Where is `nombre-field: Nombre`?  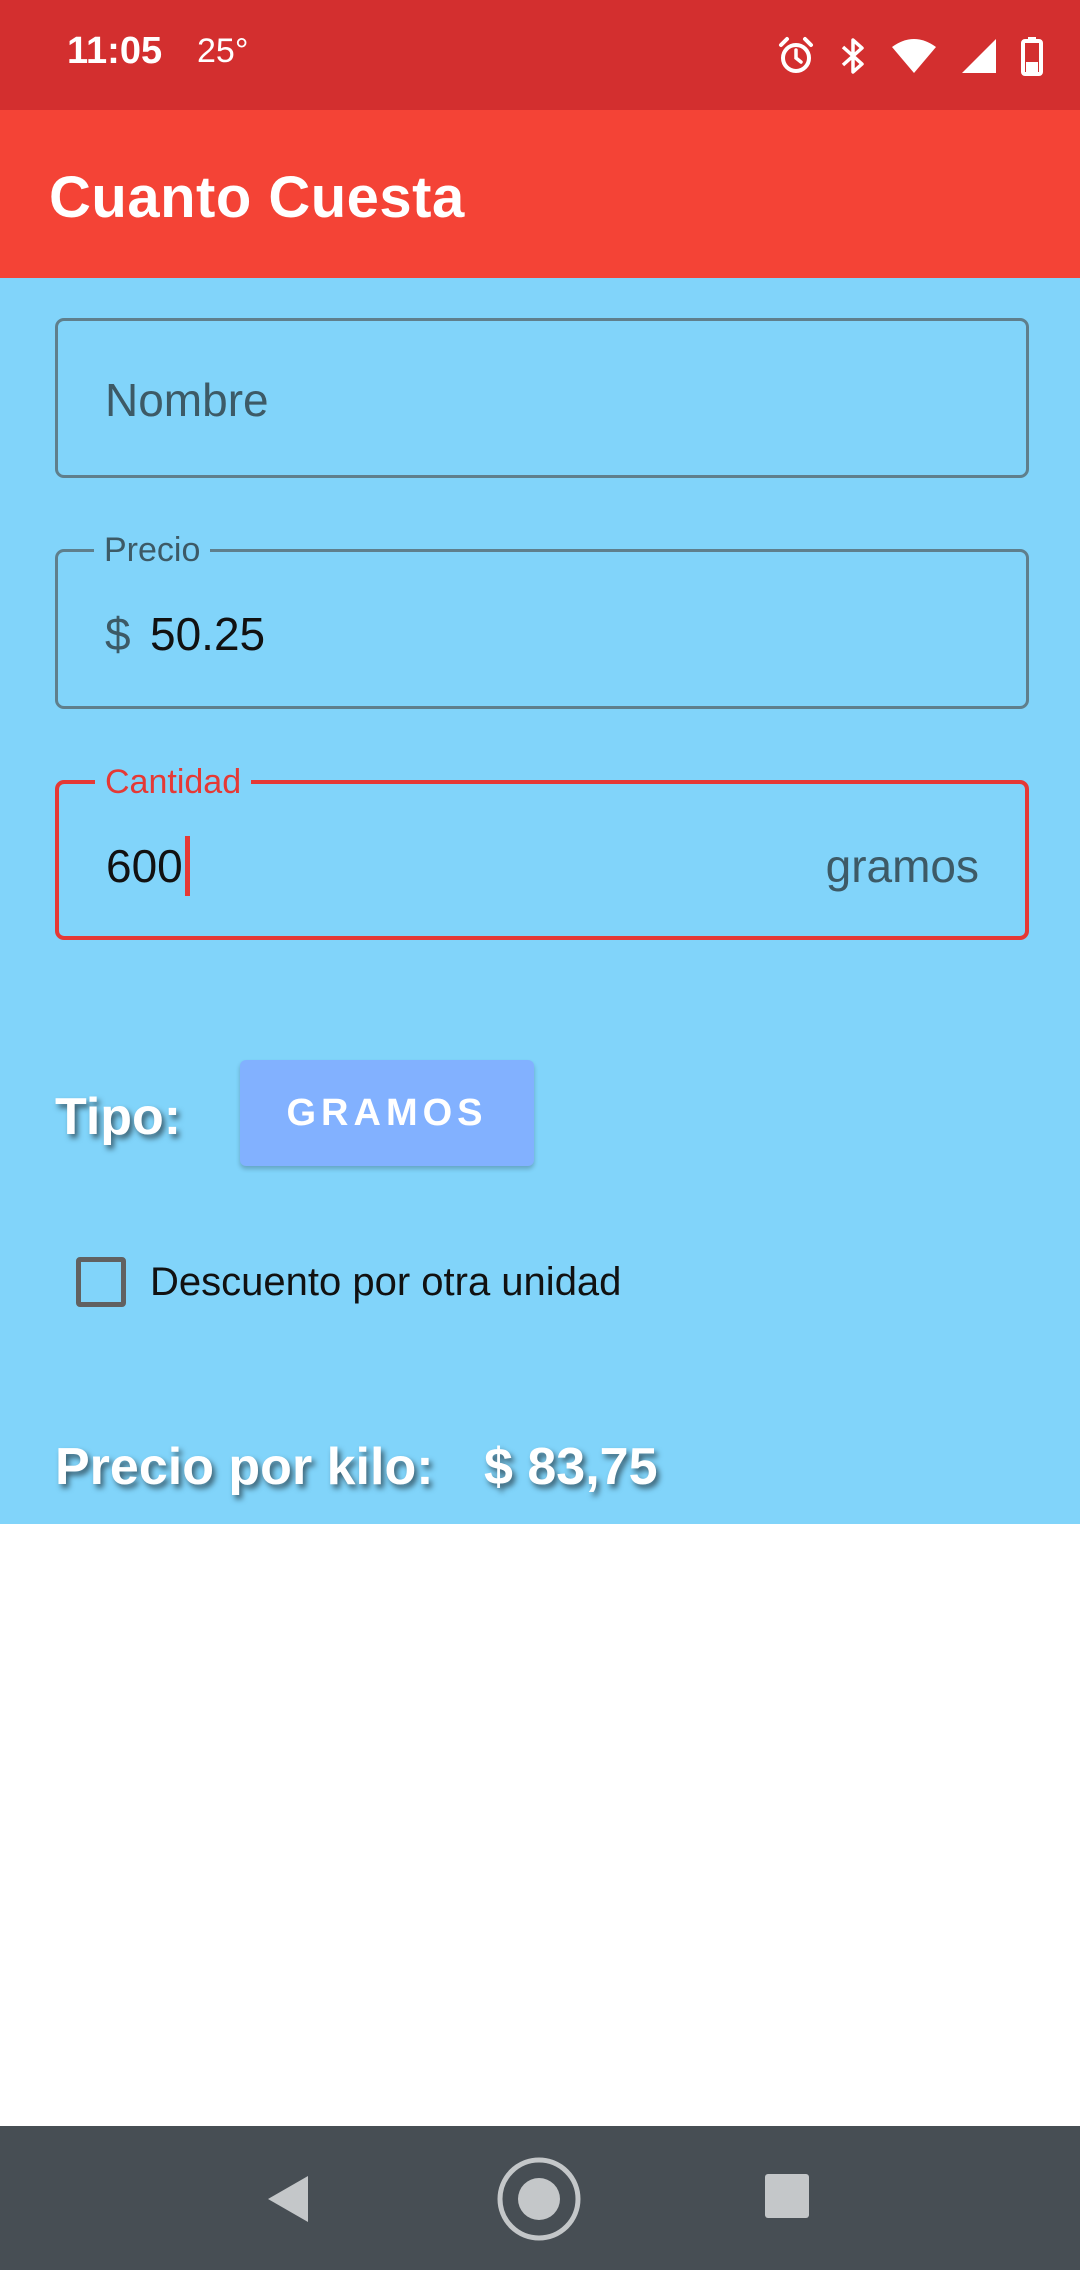
nombre-field: Nombre is located at coordinates (542, 398).